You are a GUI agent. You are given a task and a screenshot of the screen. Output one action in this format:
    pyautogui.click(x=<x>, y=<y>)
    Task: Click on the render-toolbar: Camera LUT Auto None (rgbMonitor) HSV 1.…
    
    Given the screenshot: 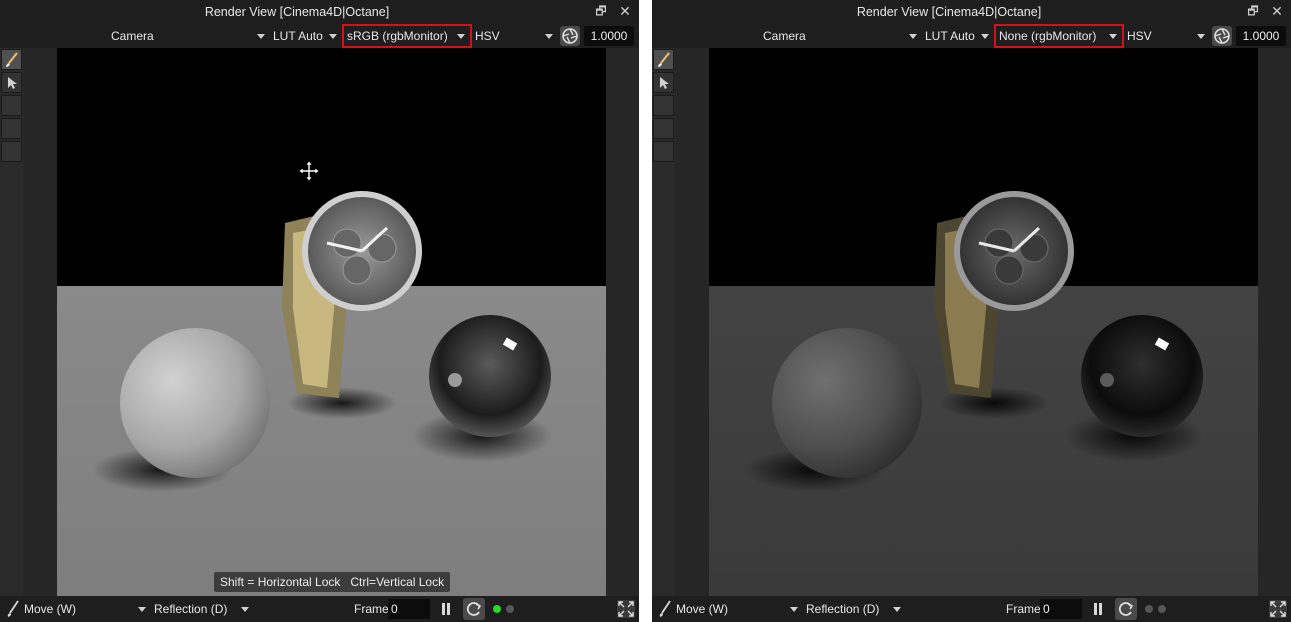 What is the action you would take?
    pyautogui.click(x=971, y=36)
    